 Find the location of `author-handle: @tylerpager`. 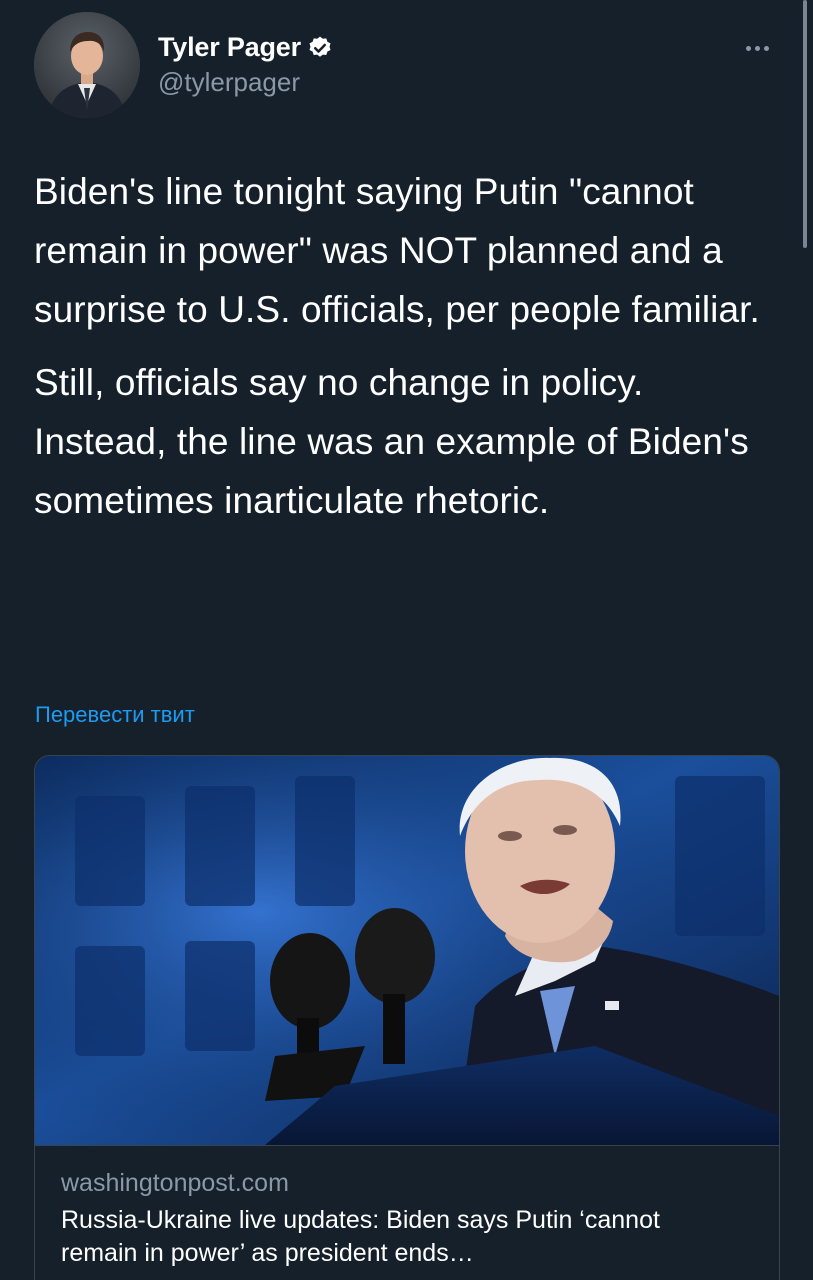

author-handle: @tylerpager is located at coordinates (245, 82).